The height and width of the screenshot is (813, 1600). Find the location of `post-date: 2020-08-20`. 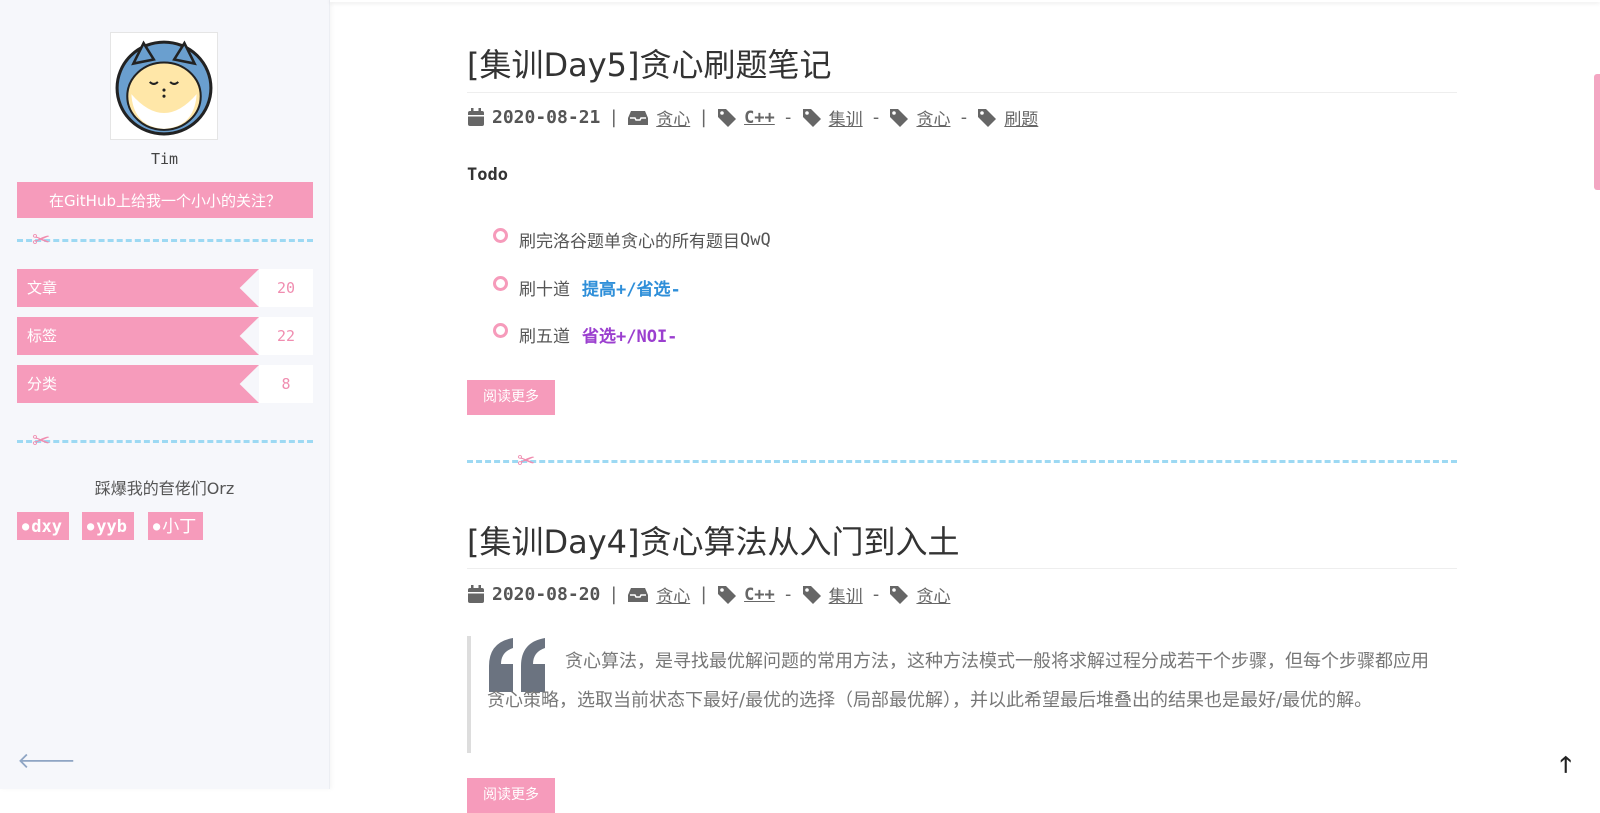

post-date: 2020-08-20 is located at coordinates (546, 594).